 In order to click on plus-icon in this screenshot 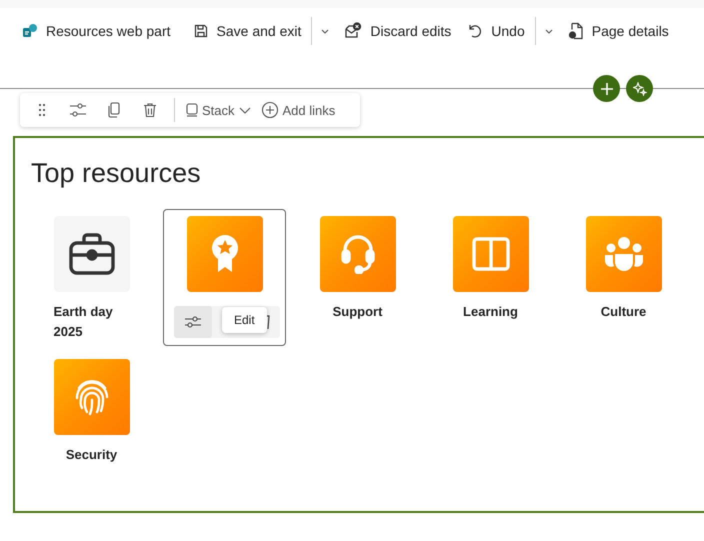, I will do `click(607, 89)`.